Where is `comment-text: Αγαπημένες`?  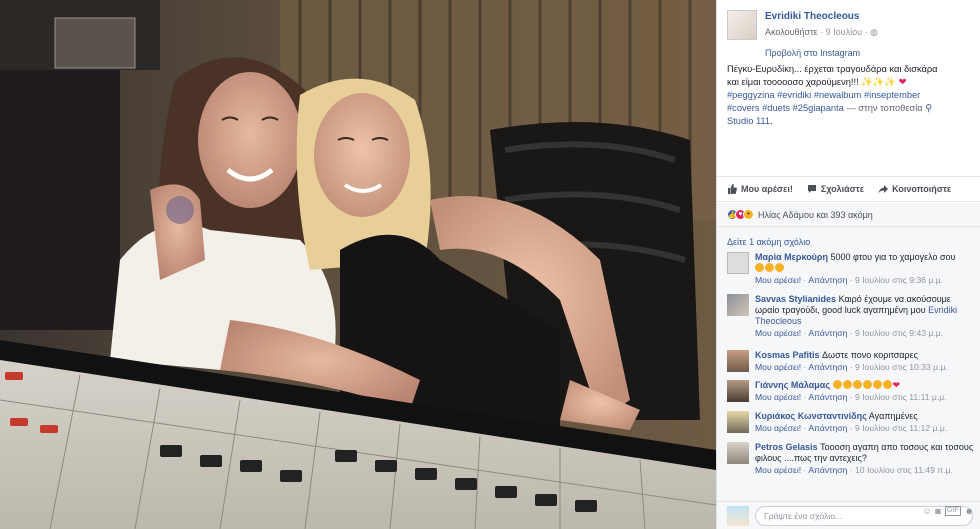 comment-text: Αγαπημένες is located at coordinates (893, 416).